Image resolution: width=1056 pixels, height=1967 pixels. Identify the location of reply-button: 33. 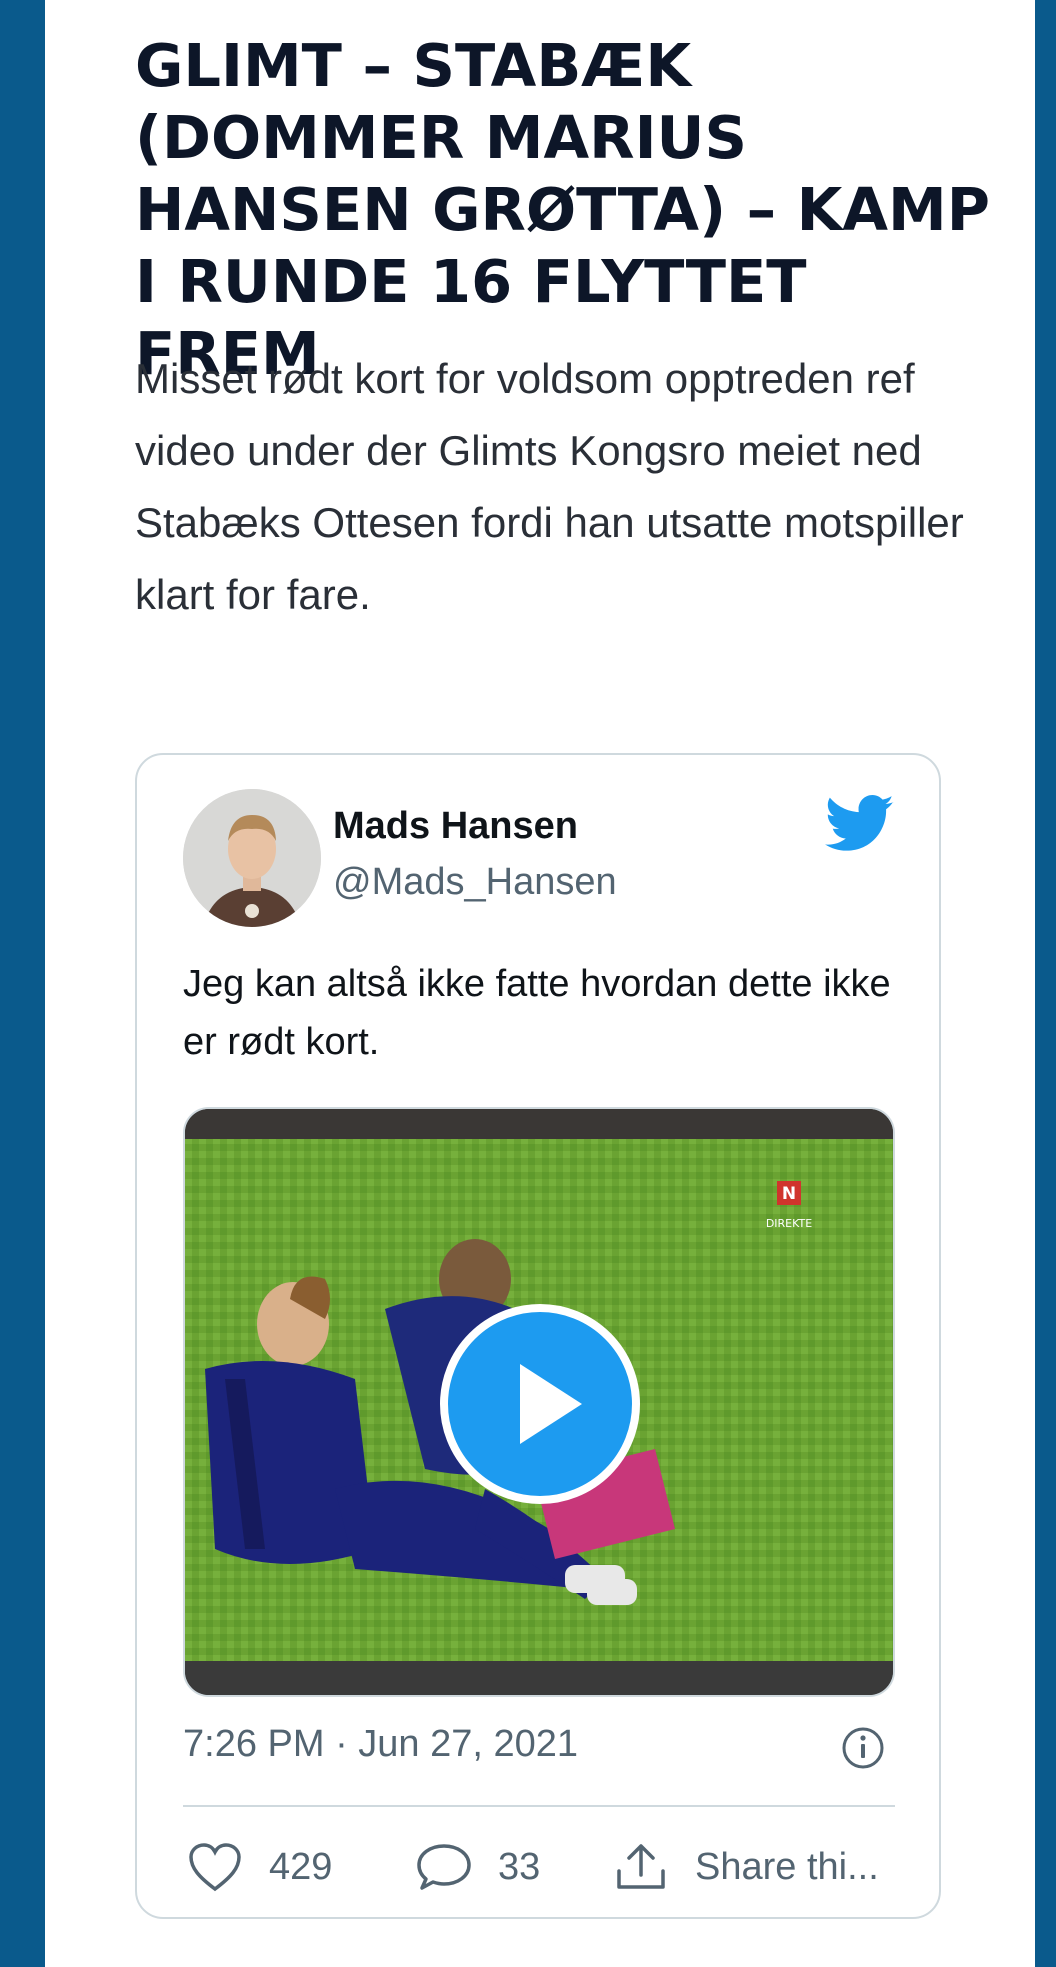
(478, 1867).